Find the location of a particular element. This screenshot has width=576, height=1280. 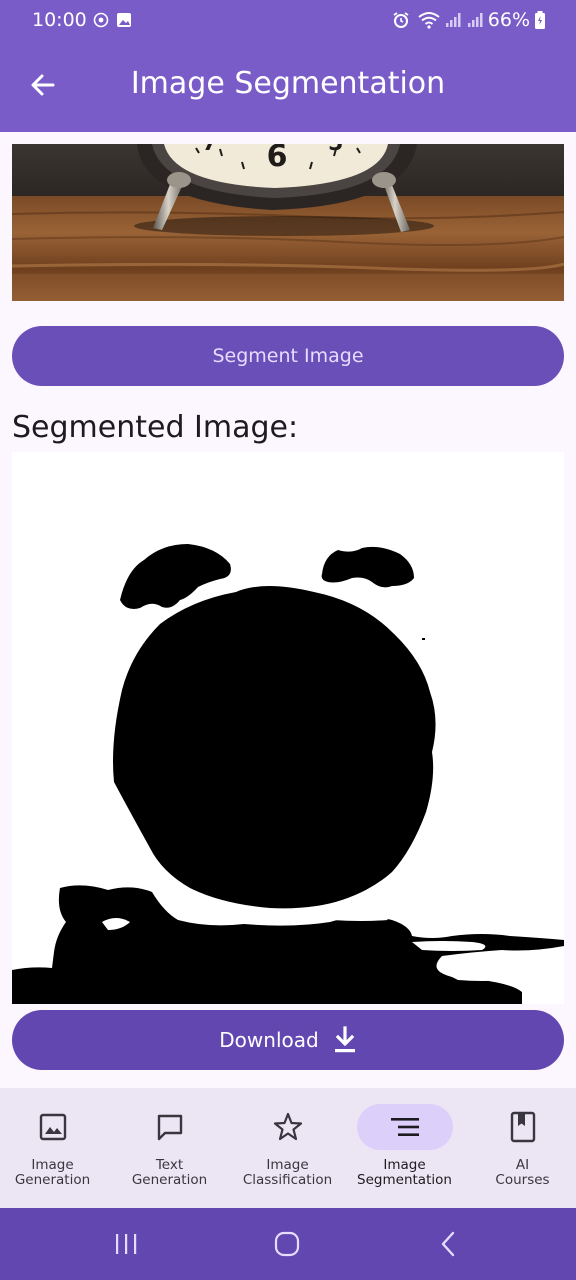

nav-item-ai-courses: AI Courses is located at coordinates (520, 1148).